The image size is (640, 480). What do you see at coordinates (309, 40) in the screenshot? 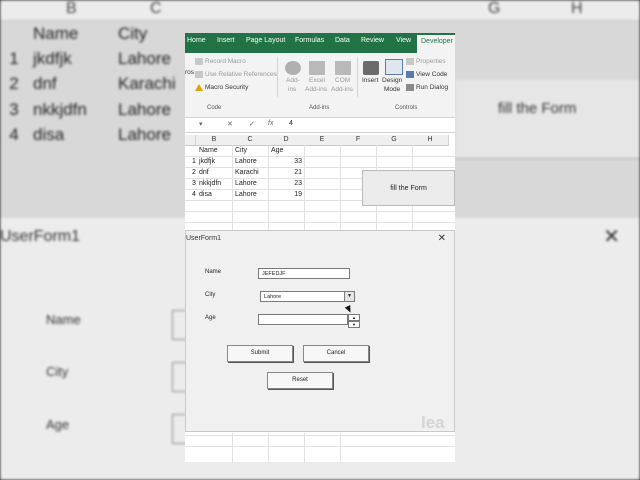
I see `tab-formulas: Formulas` at bounding box center [309, 40].